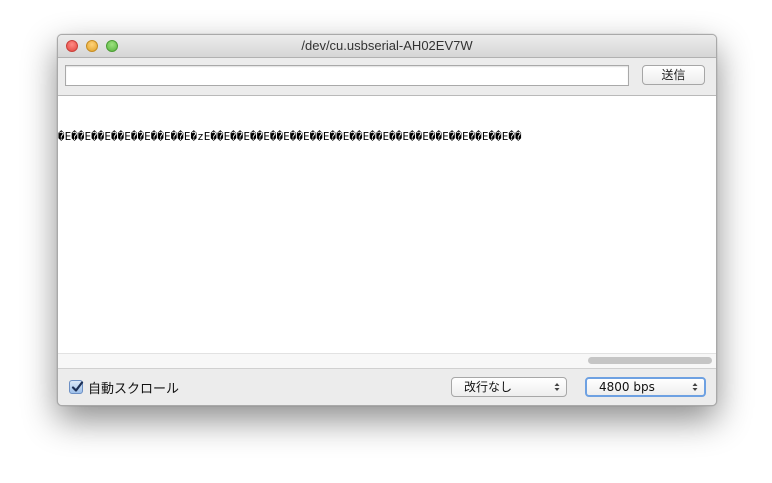  Describe the element at coordinates (673, 75) in the screenshot. I see `send-button: 送信` at that location.